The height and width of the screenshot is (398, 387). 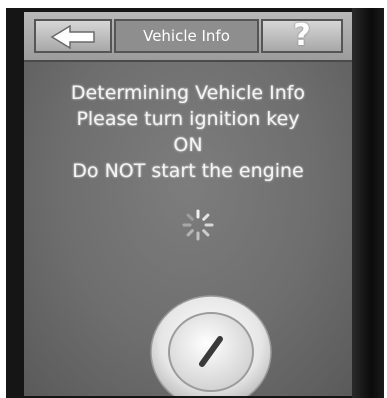 I want to click on message-line-3: ON, so click(x=188, y=145).